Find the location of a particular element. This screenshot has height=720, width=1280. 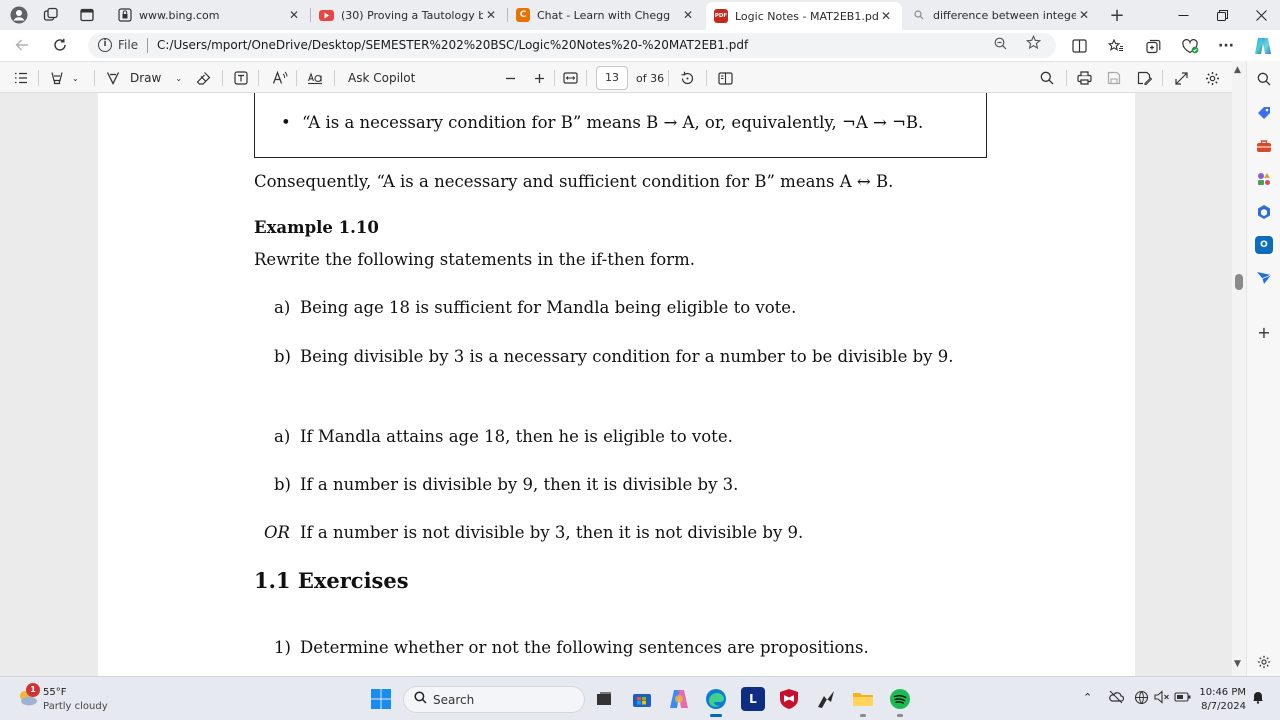

onedrive-icon is located at coordinates (1116, 698).